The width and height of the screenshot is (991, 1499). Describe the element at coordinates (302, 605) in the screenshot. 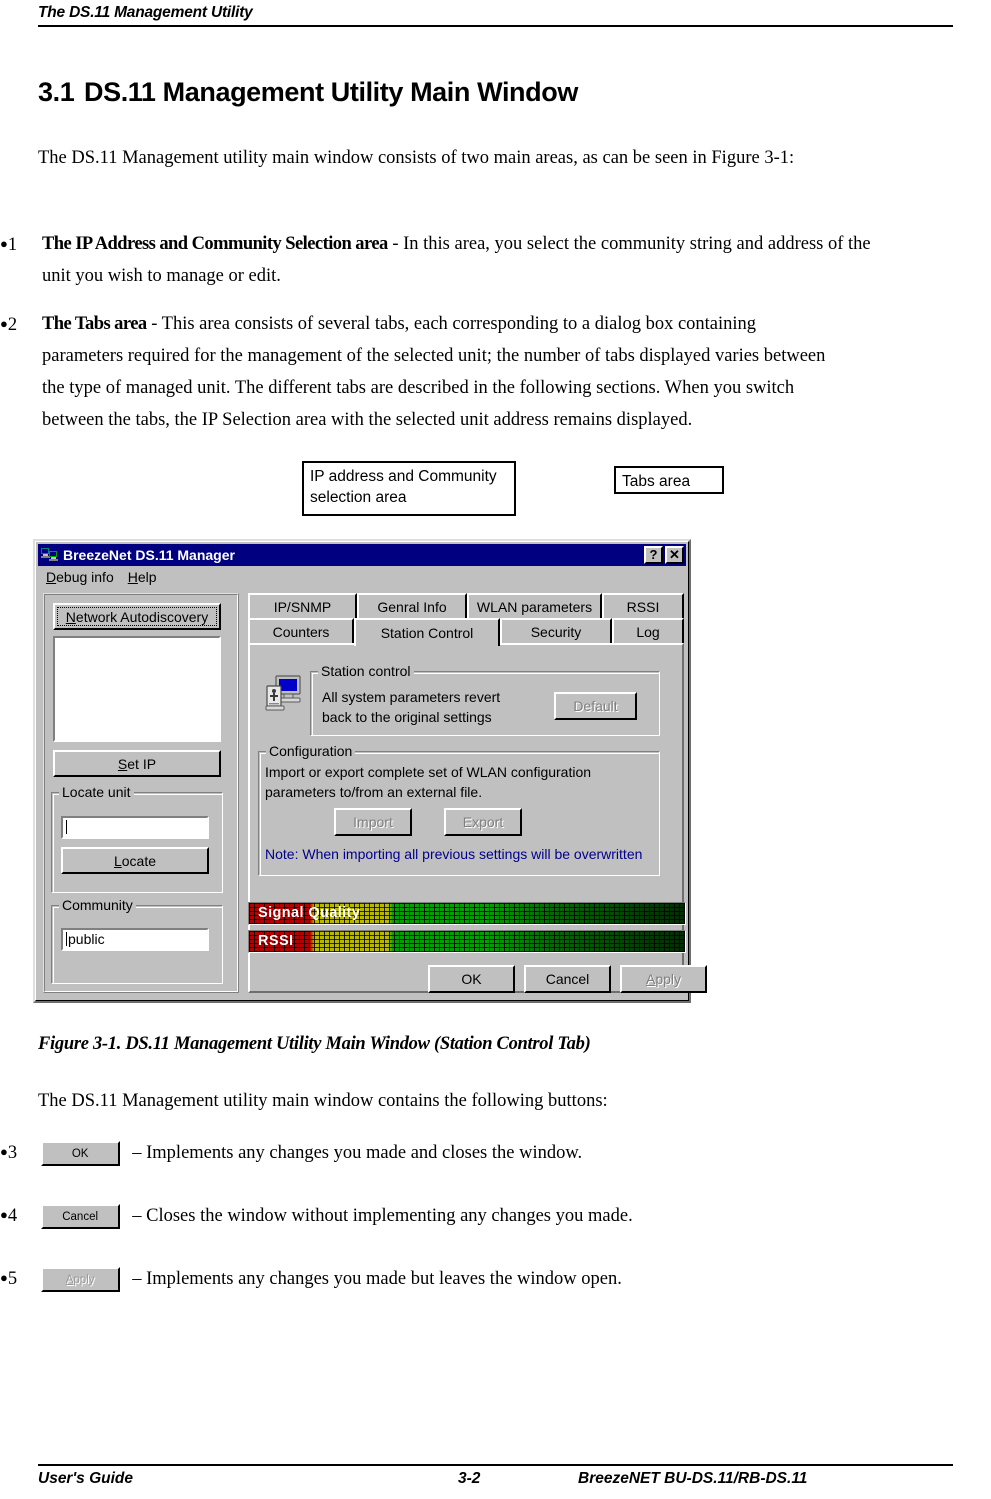

I see `tab-ip-snmp: IP/SNMP` at that location.